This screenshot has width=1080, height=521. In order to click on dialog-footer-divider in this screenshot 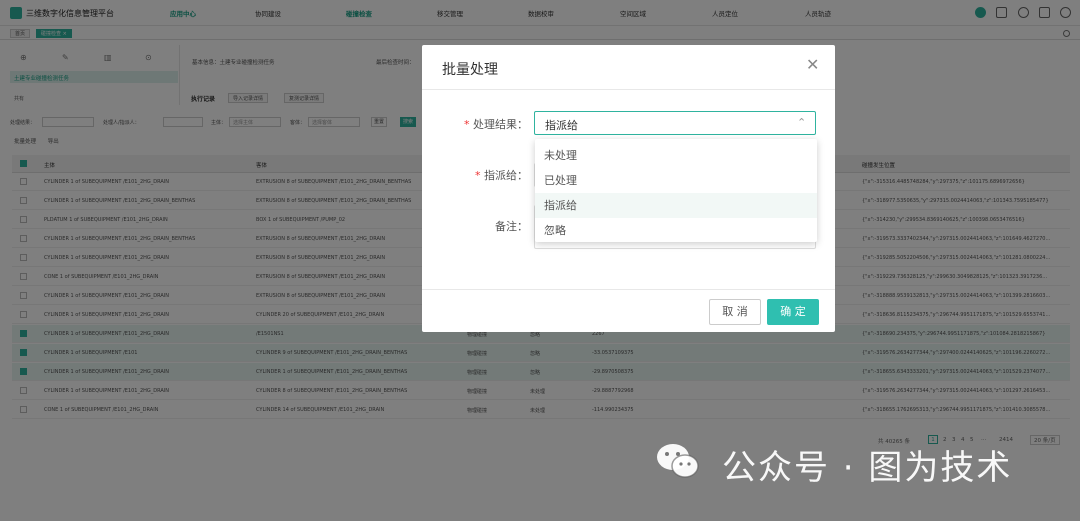, I will do `click(628, 289)`.